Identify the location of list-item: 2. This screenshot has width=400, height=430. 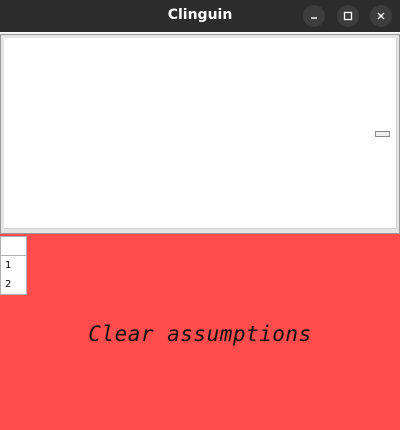
(13, 284).